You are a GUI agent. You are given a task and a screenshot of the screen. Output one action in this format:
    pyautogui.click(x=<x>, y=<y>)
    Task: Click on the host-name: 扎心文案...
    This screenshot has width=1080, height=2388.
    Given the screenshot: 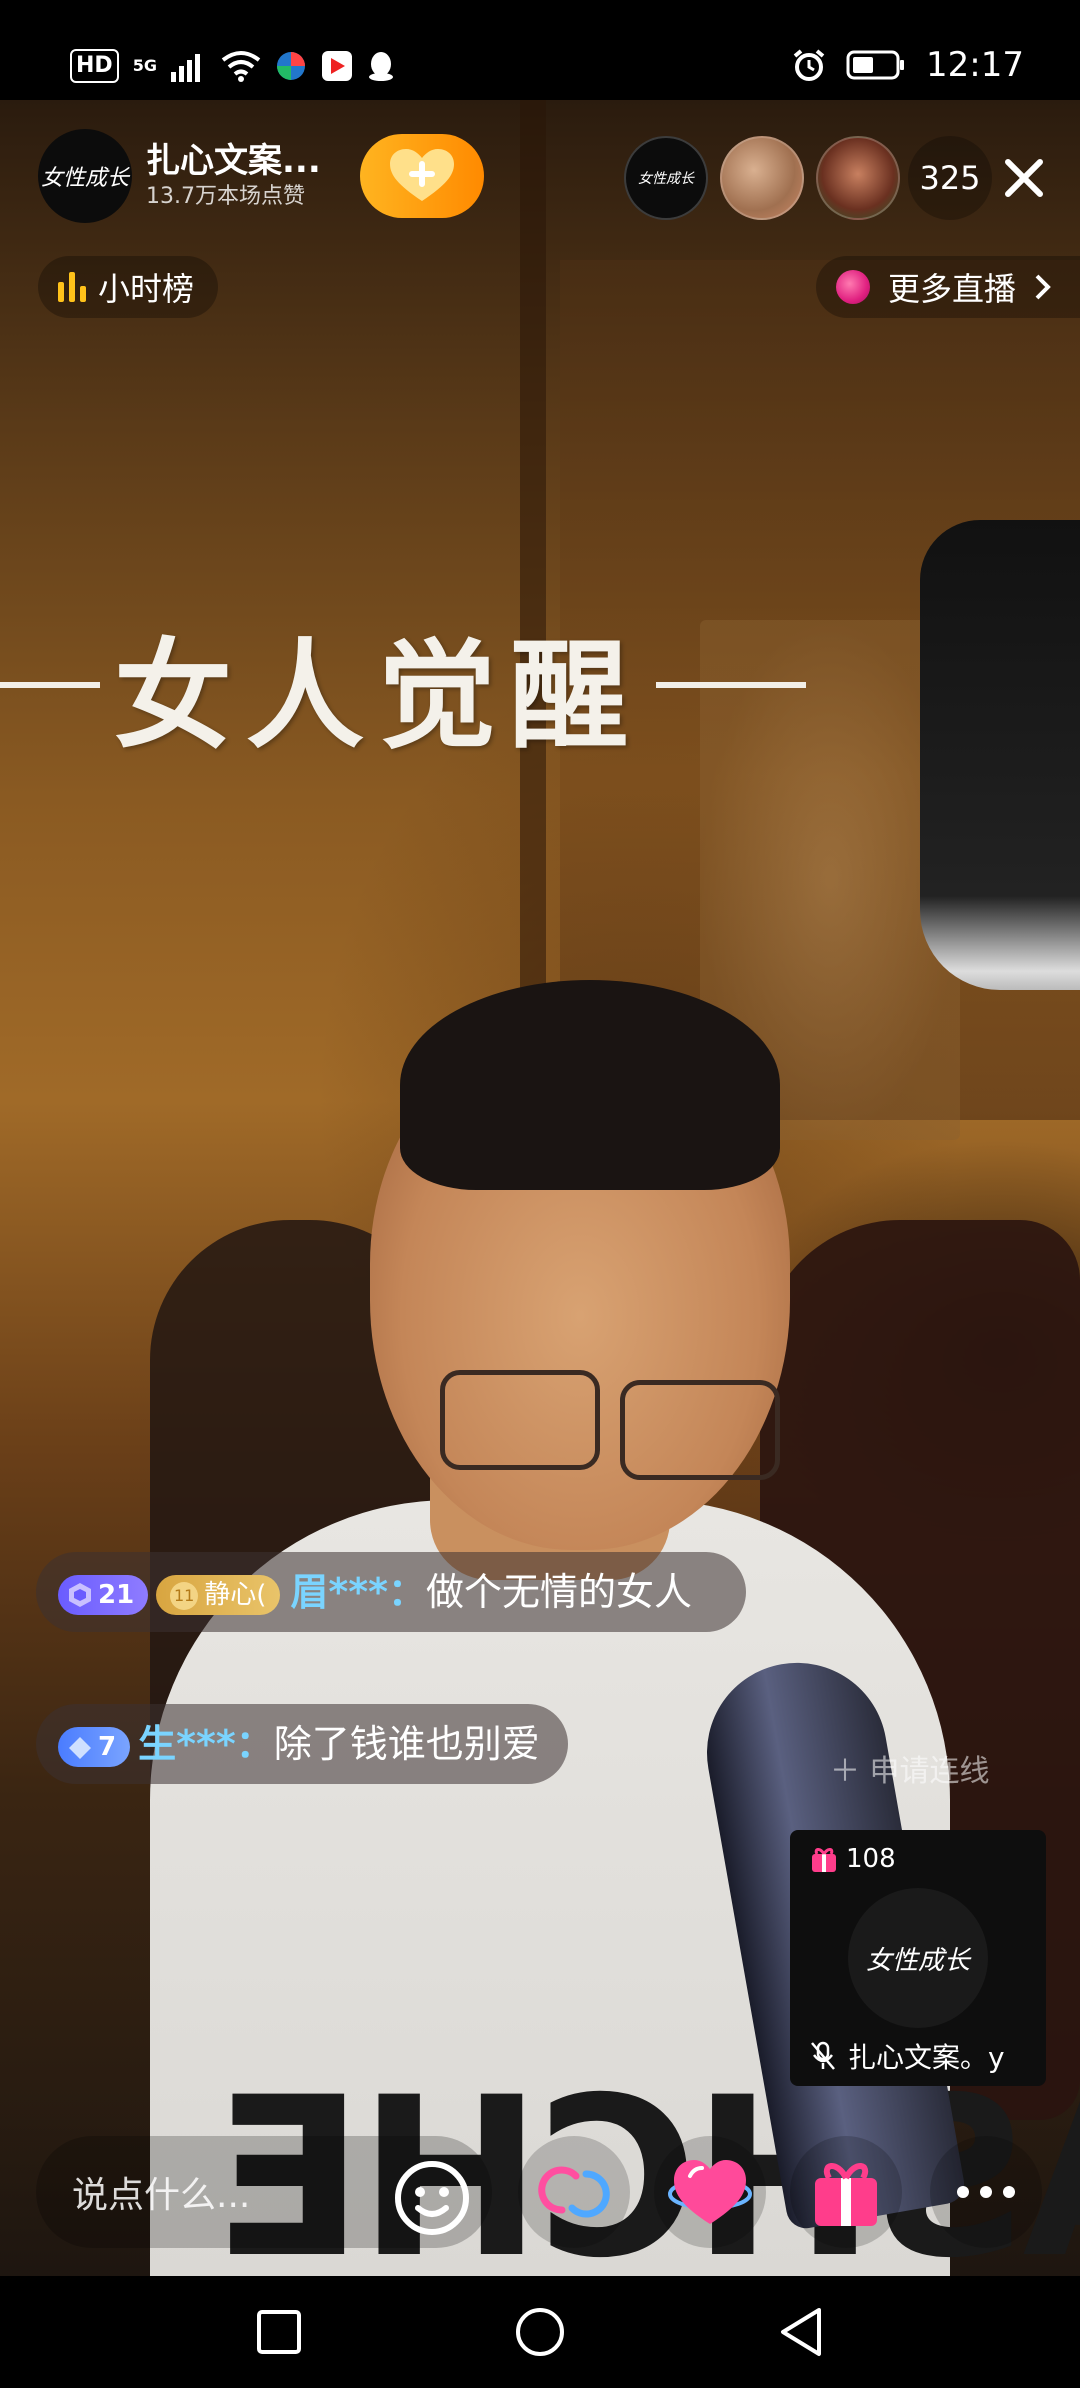 What is the action you would take?
    pyautogui.click(x=233, y=161)
    